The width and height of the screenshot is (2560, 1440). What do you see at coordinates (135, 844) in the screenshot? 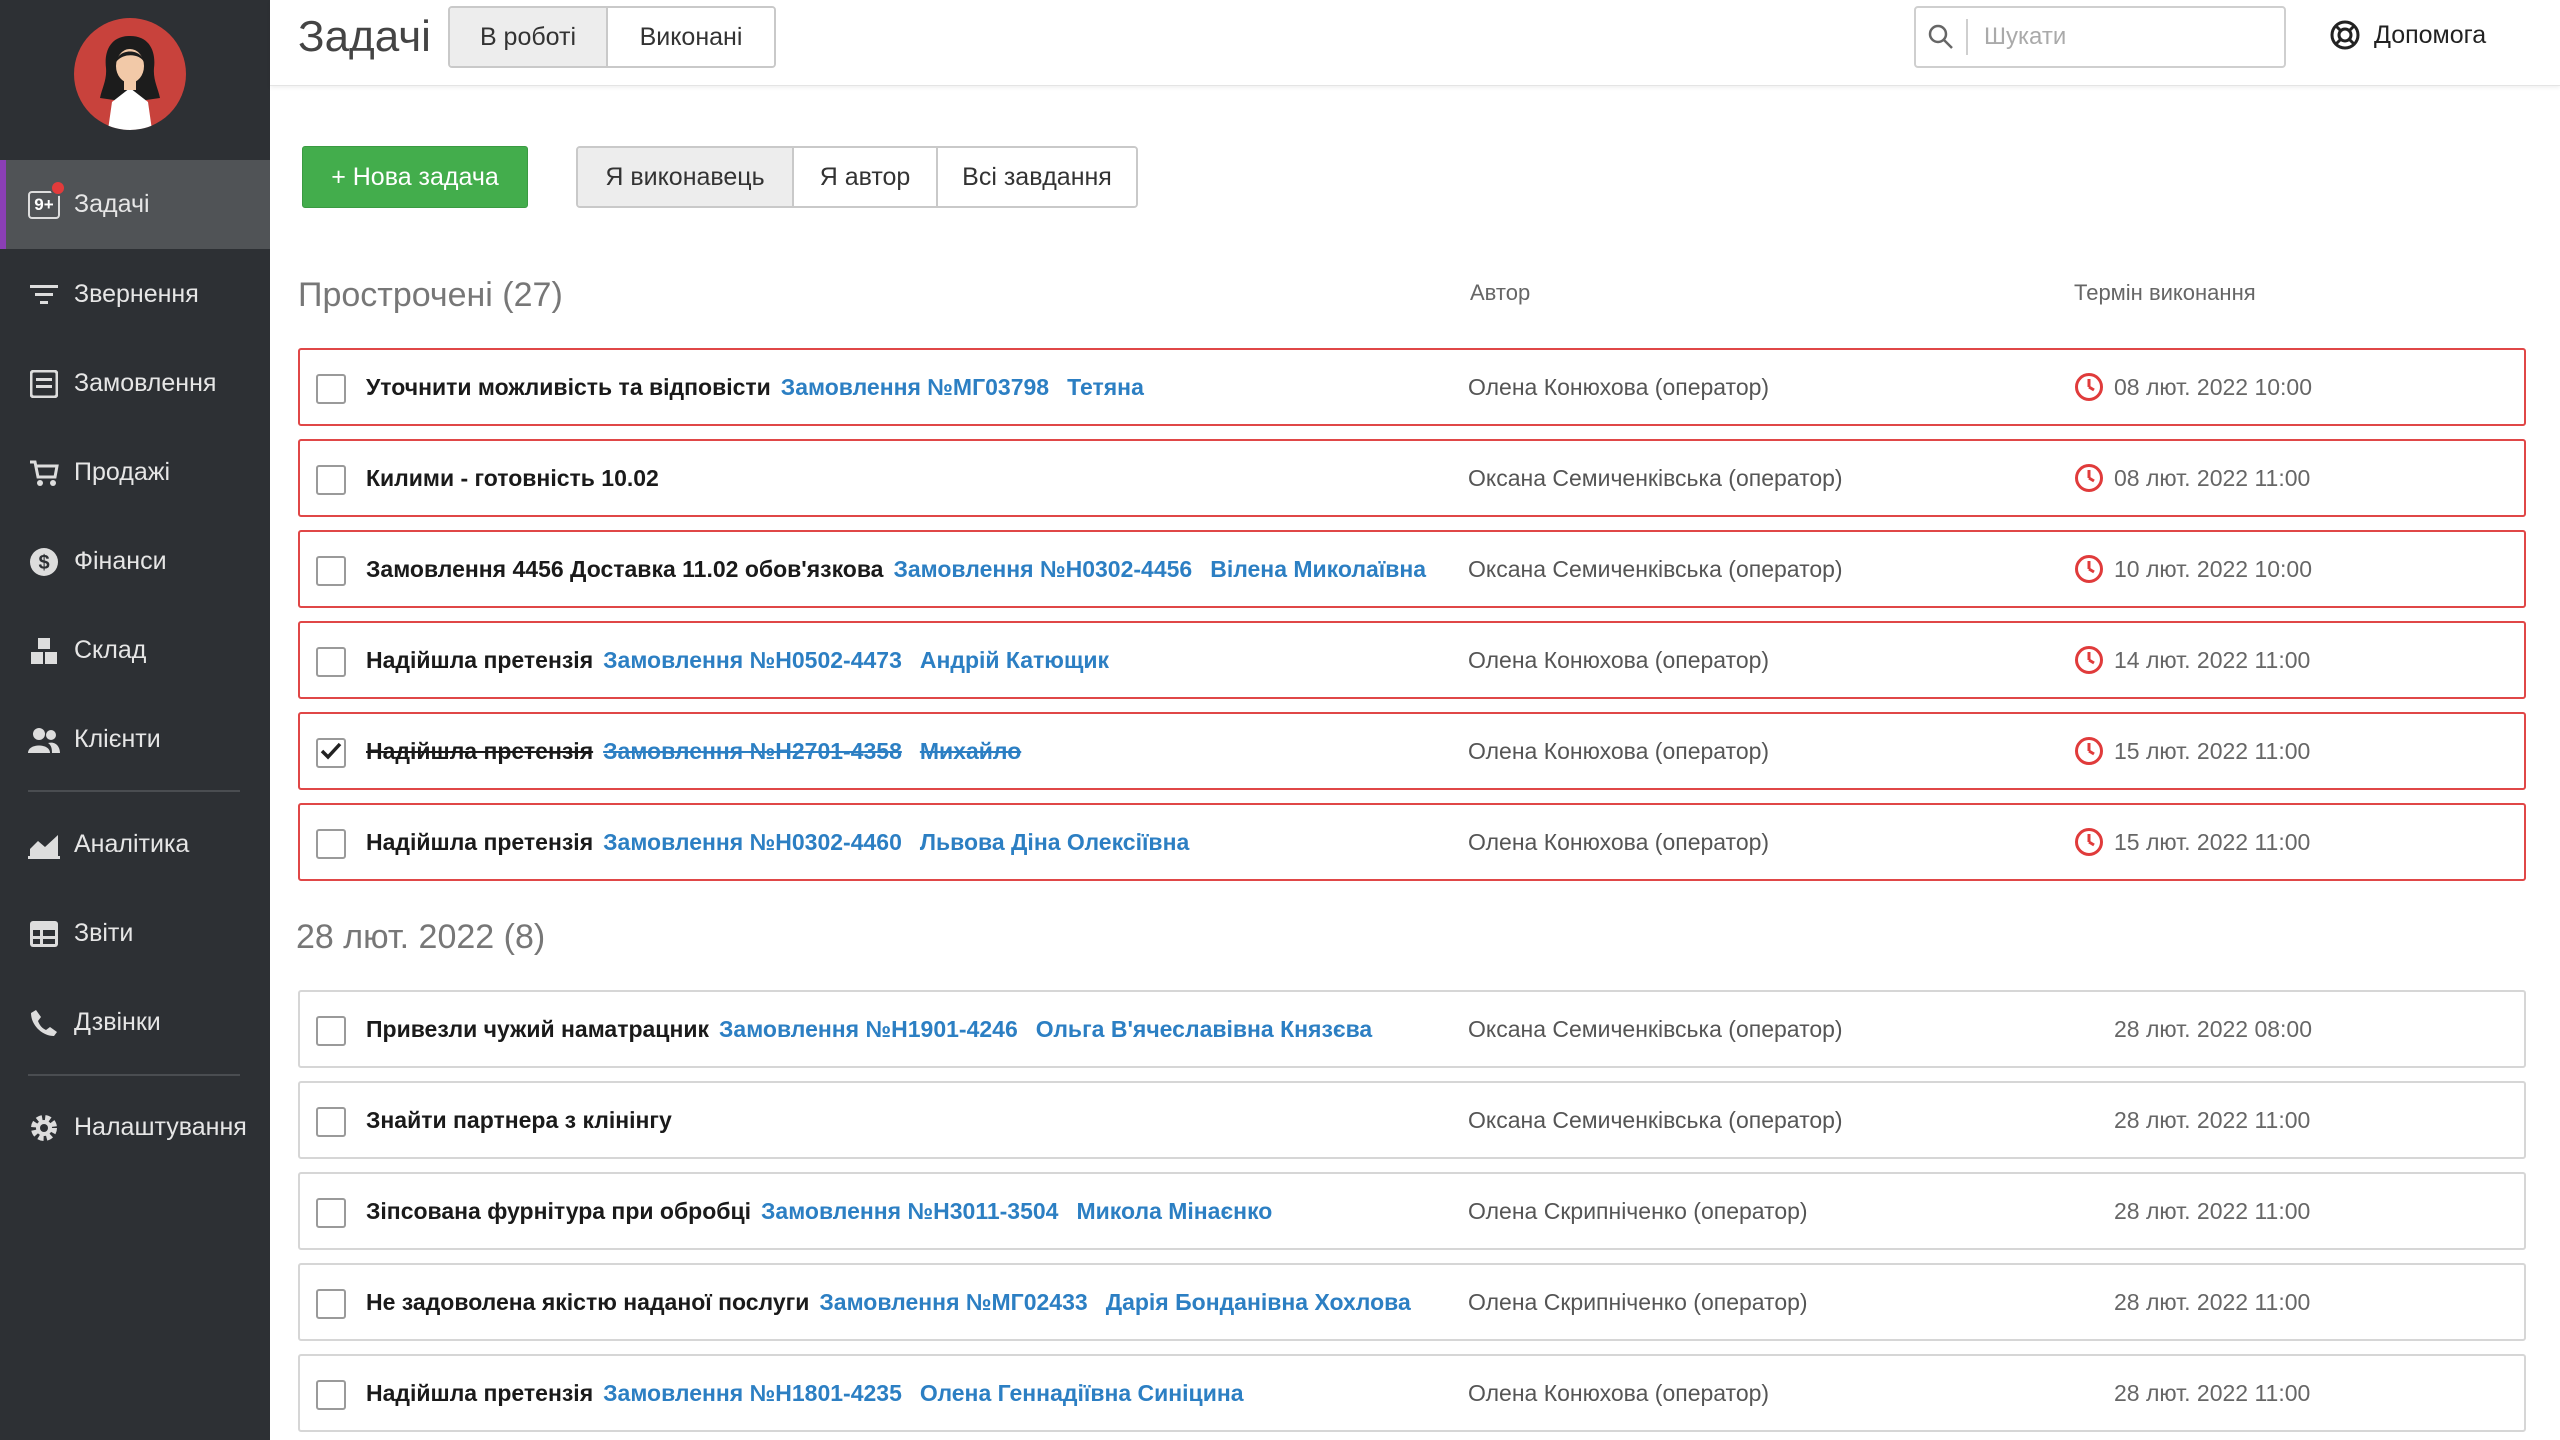
I see `sidebar-item-analytics: Аналітика` at bounding box center [135, 844].